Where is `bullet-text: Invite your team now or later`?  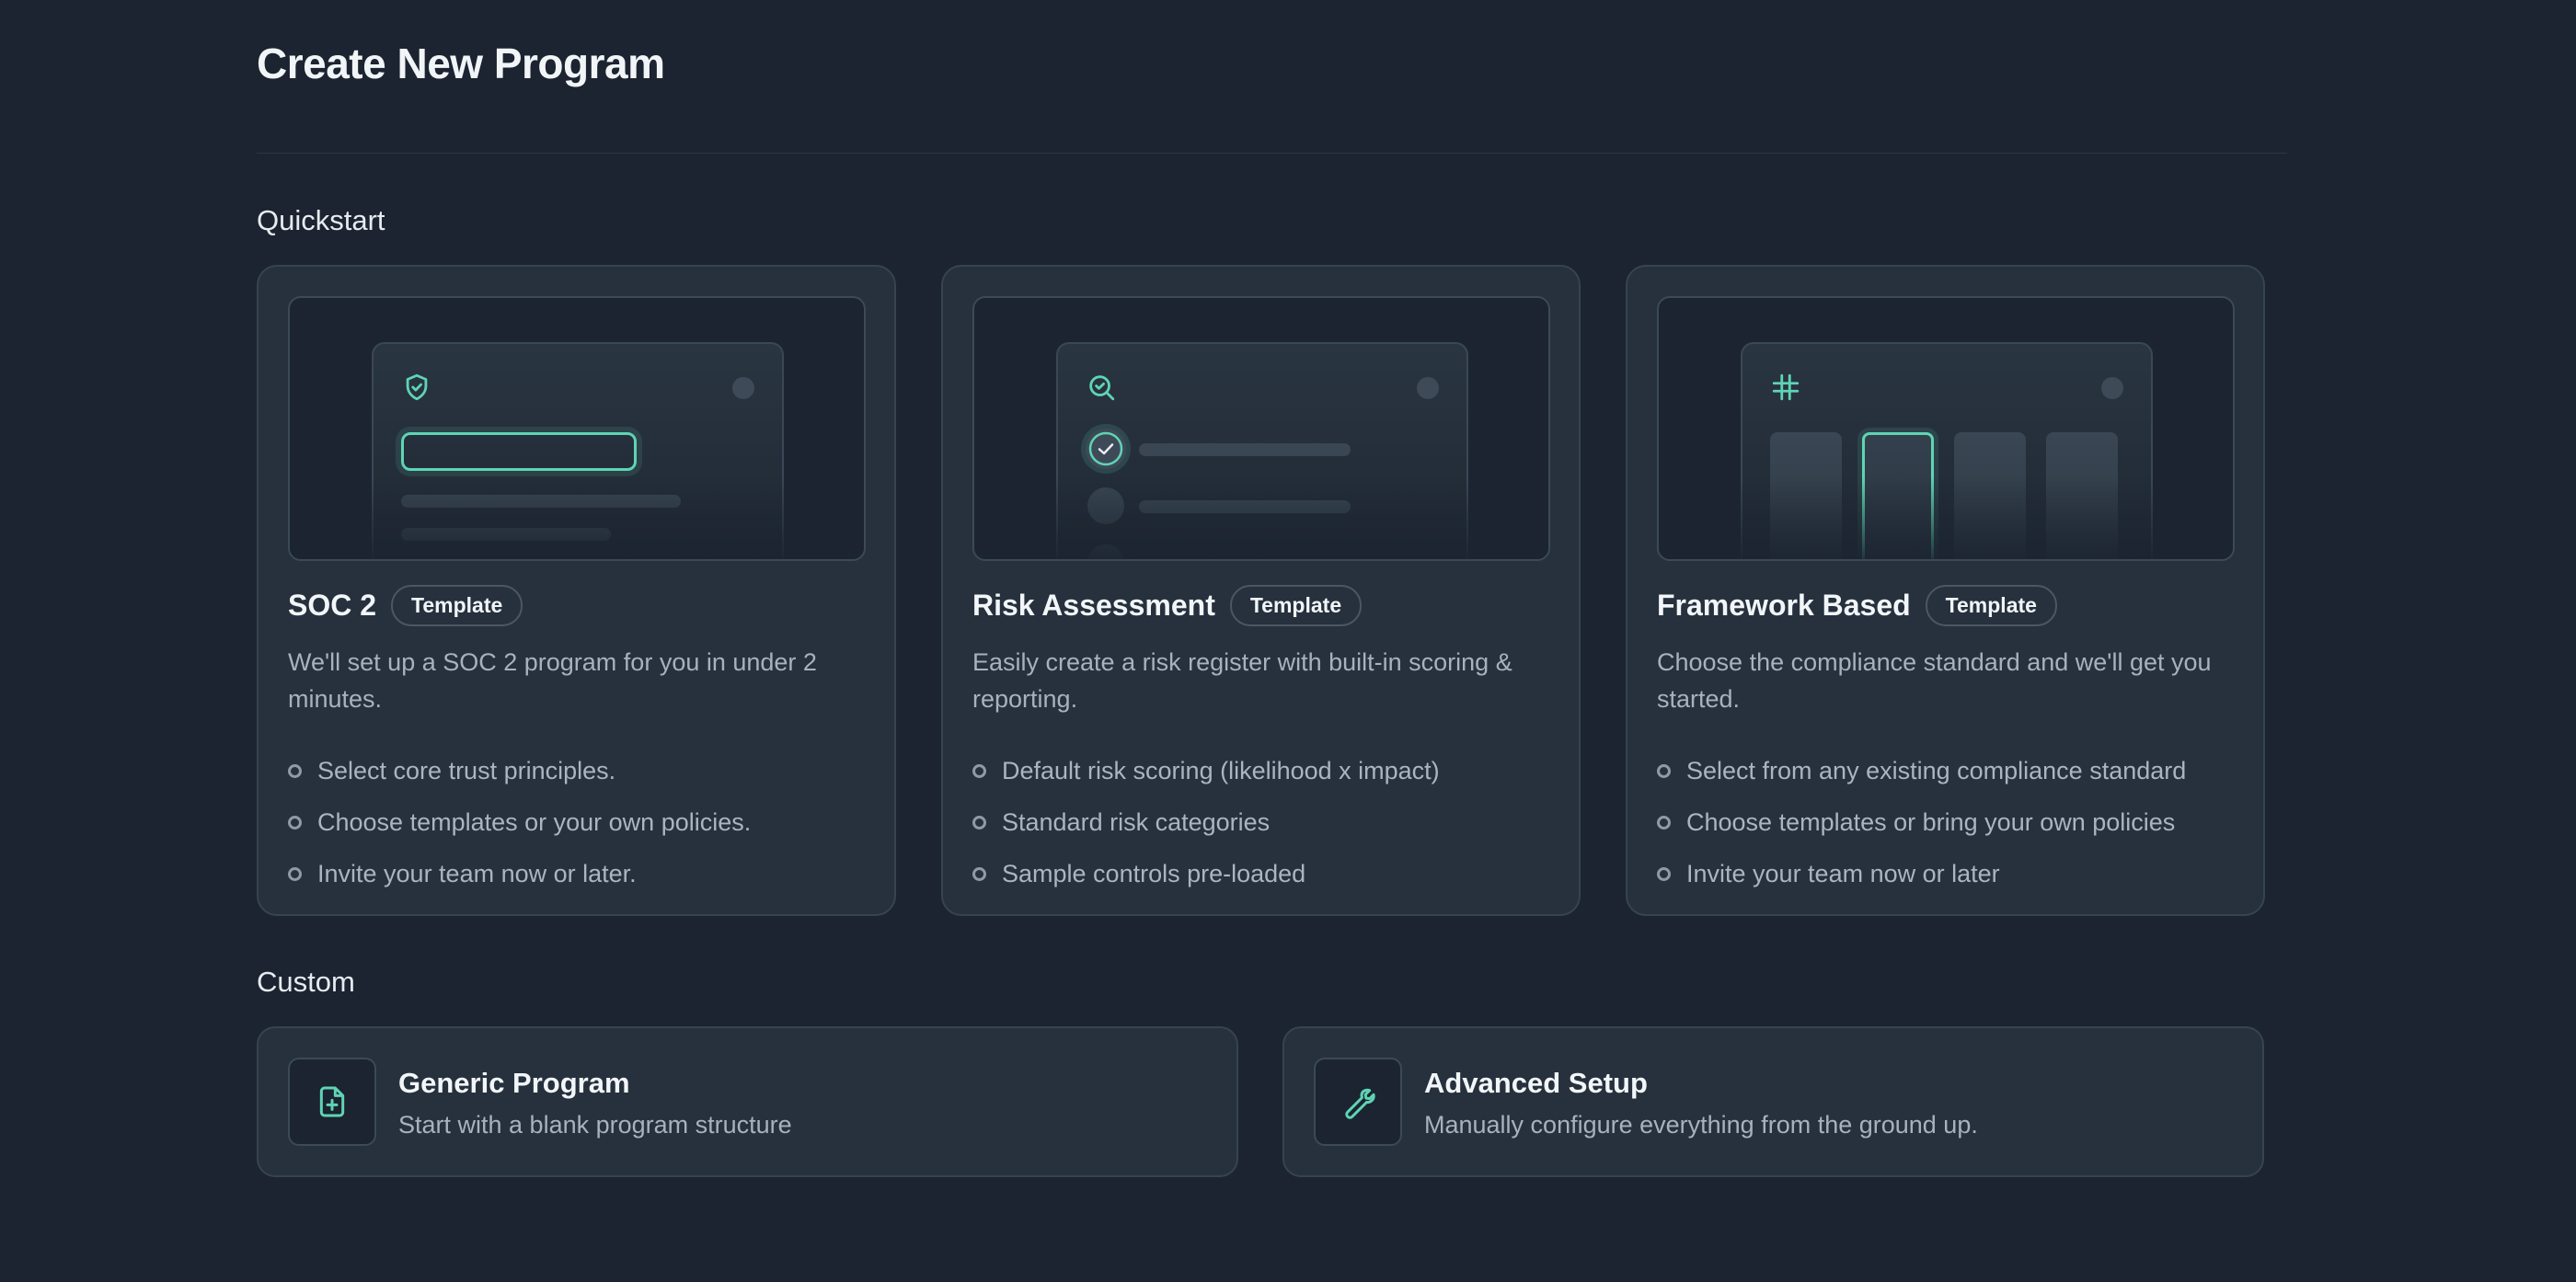
bullet-text: Invite your team now or later is located at coordinates (1843, 873).